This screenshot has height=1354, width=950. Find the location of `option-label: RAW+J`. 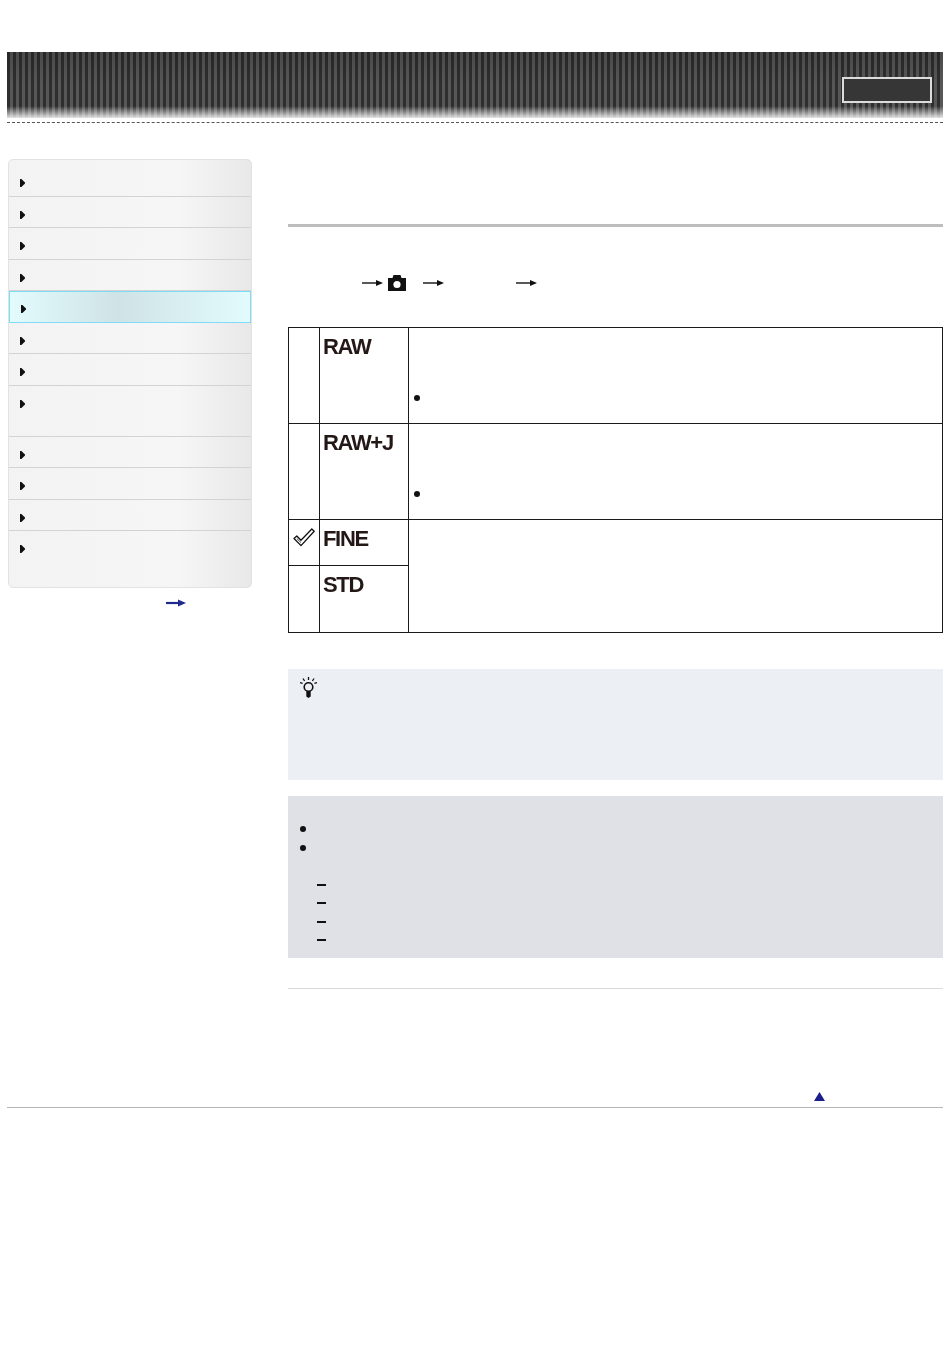

option-label: RAW+J is located at coordinates (358, 443).